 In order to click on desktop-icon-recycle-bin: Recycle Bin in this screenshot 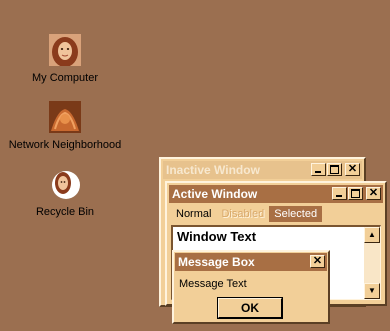, I will do `click(65, 193)`.